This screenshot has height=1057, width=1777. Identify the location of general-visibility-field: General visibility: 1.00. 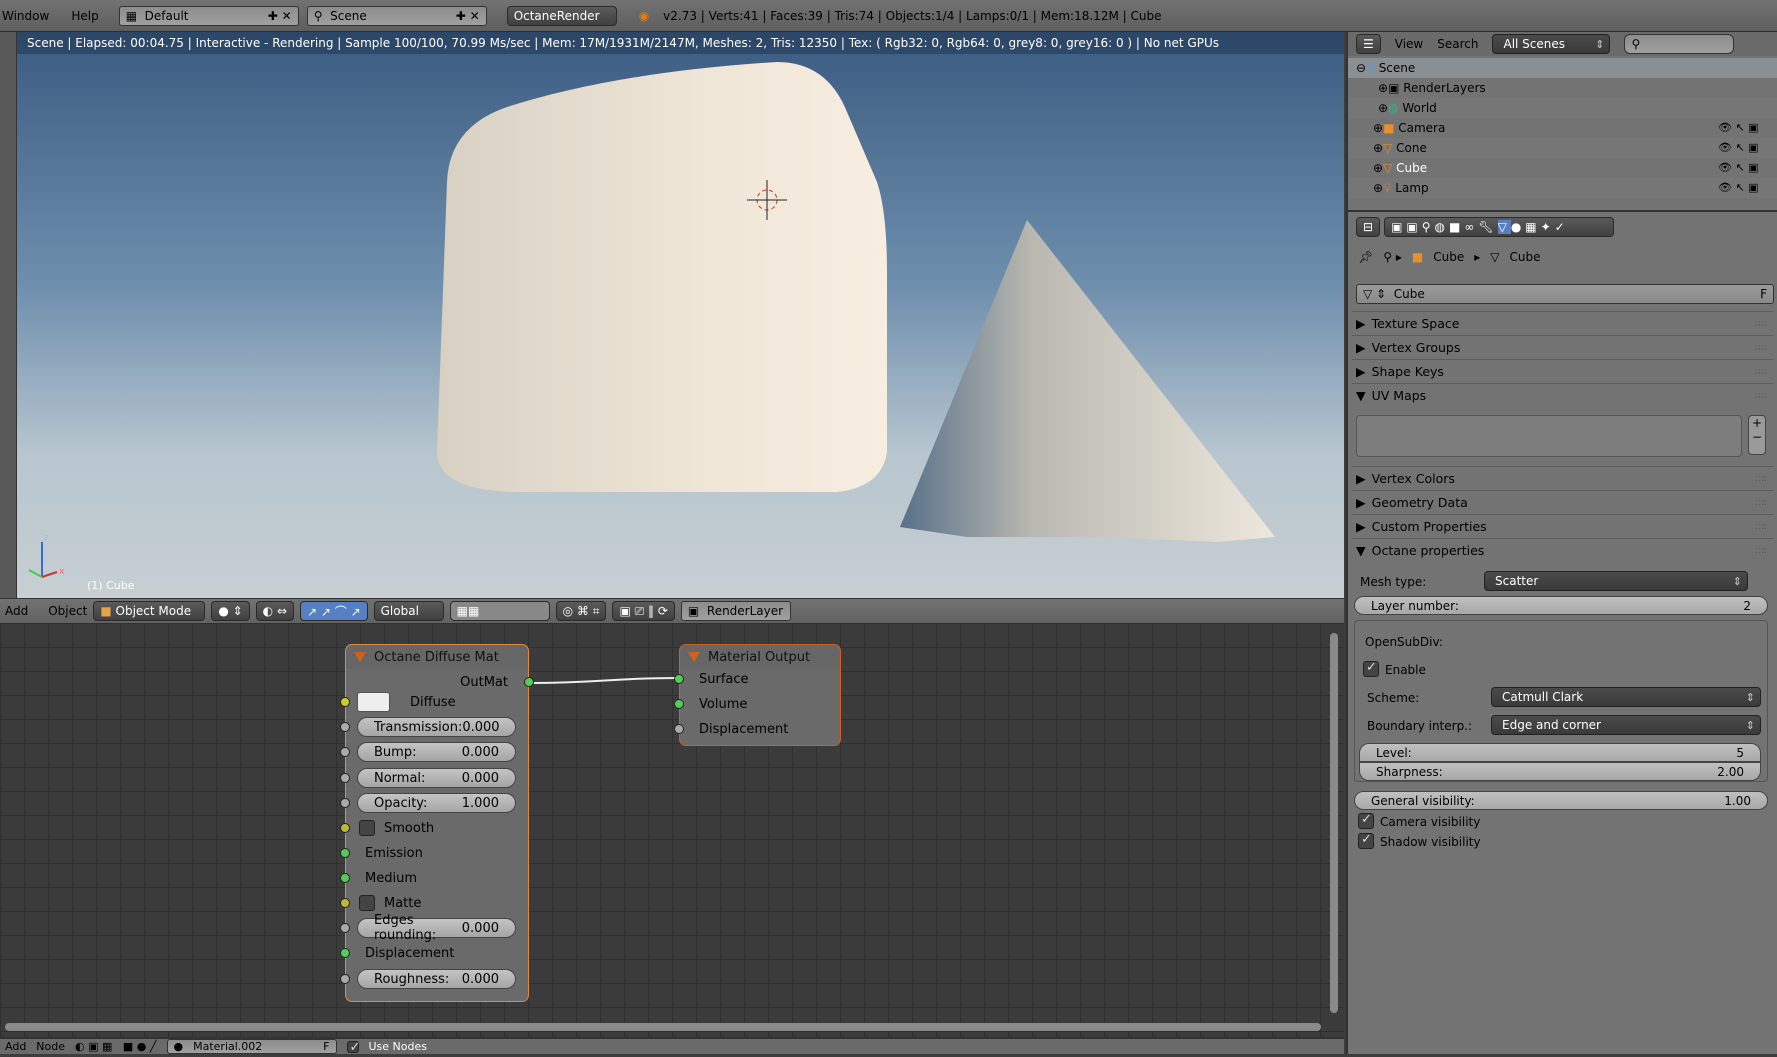
(1561, 800).